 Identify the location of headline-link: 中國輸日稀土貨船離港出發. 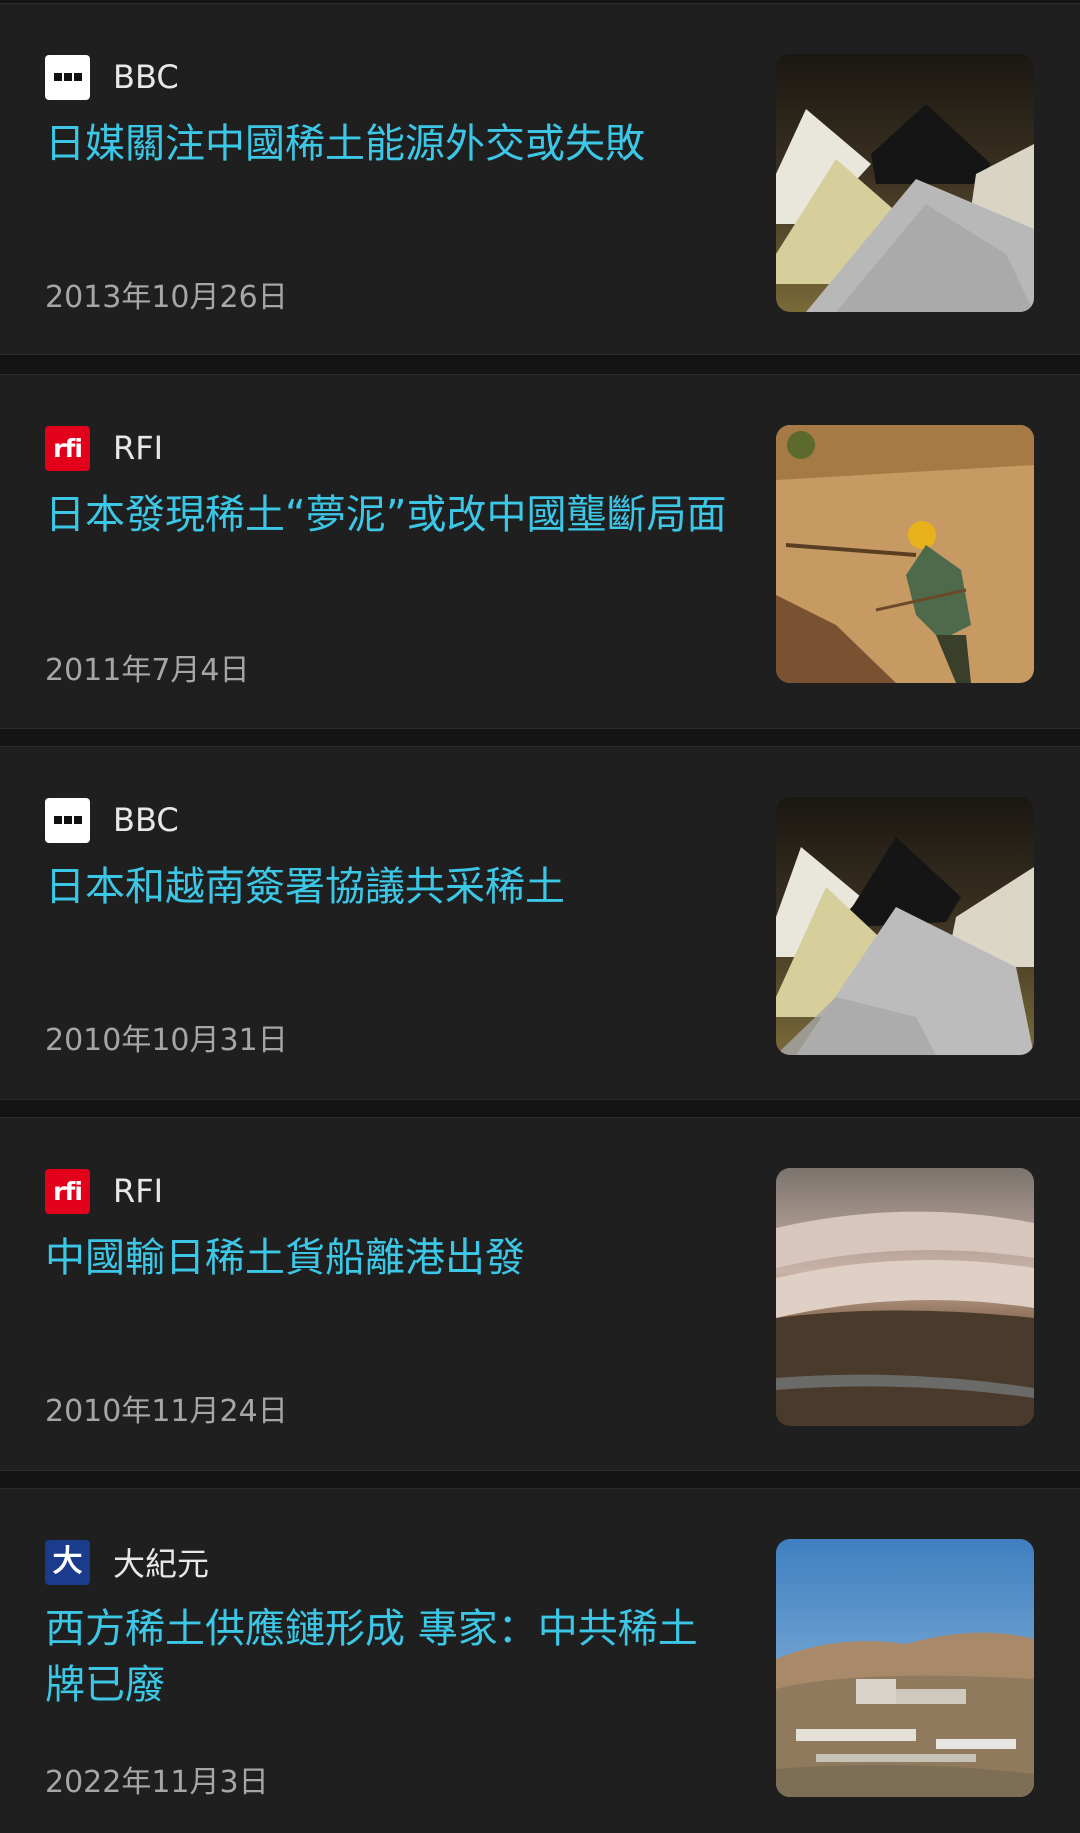
(390, 1258).